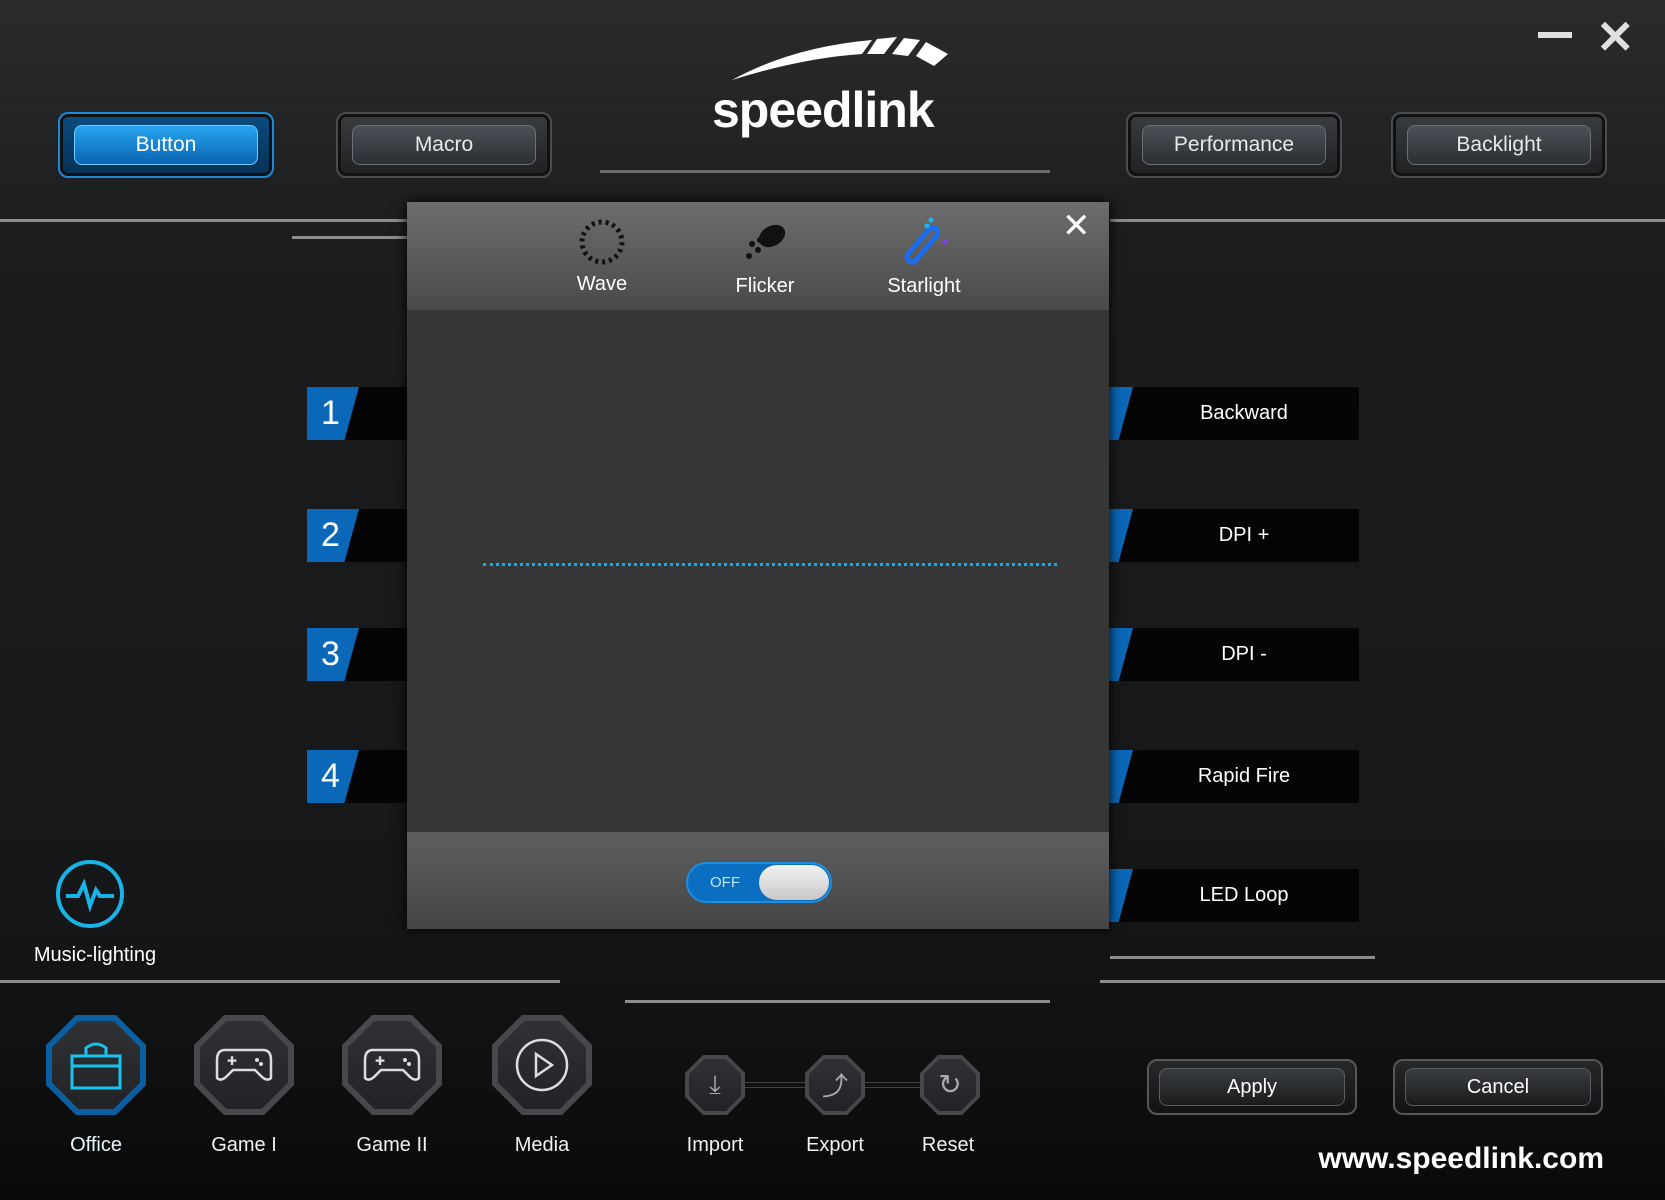  What do you see at coordinates (948, 1145) in the screenshot?
I see `action-label: Reset` at bounding box center [948, 1145].